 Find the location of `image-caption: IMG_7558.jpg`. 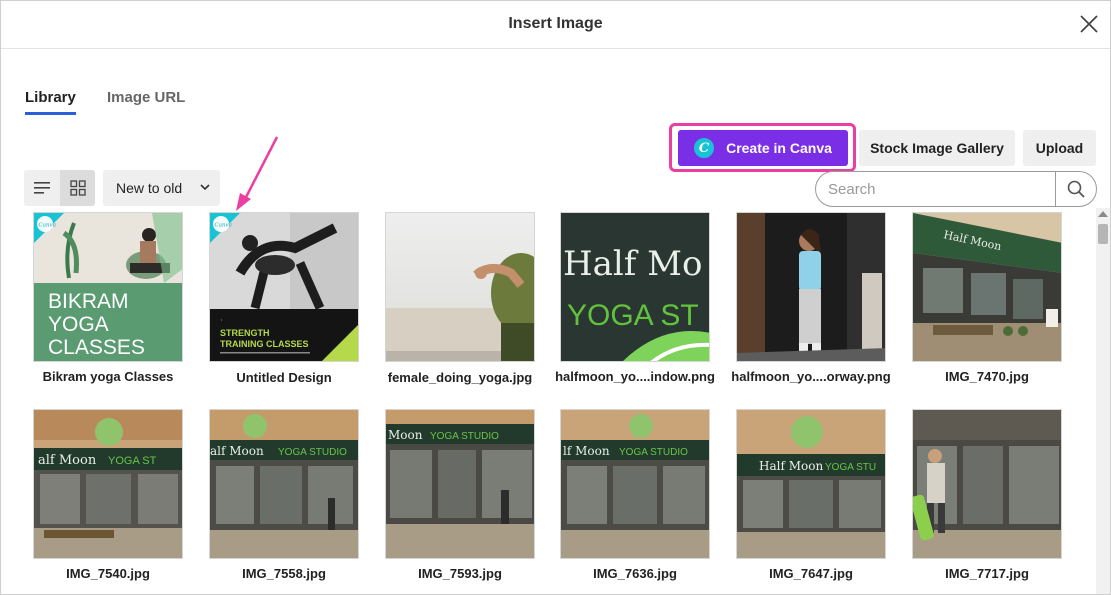

image-caption: IMG_7558.jpg is located at coordinates (284, 573).